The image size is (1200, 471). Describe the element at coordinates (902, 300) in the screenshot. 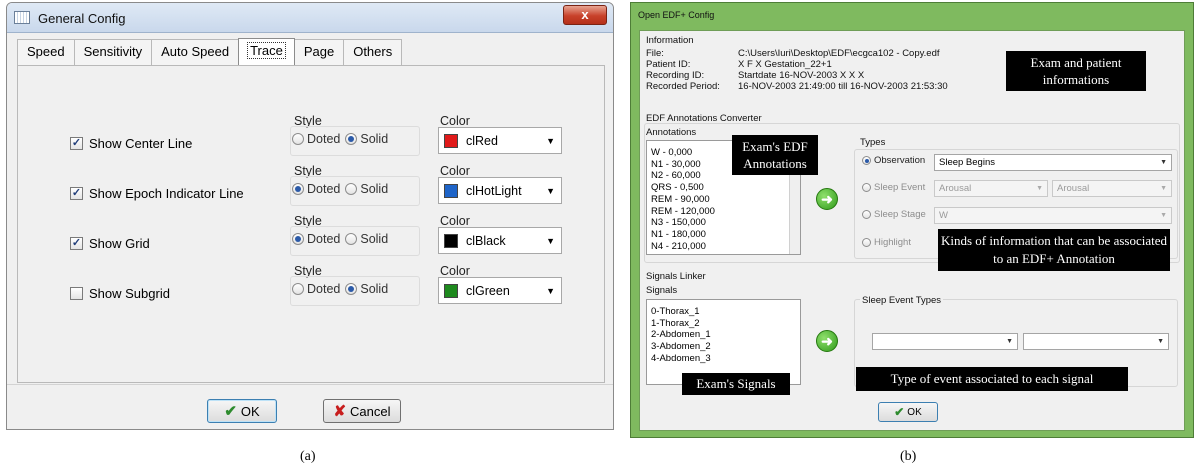

I see `sleep-event-types-label: Sleep Event Types` at that location.